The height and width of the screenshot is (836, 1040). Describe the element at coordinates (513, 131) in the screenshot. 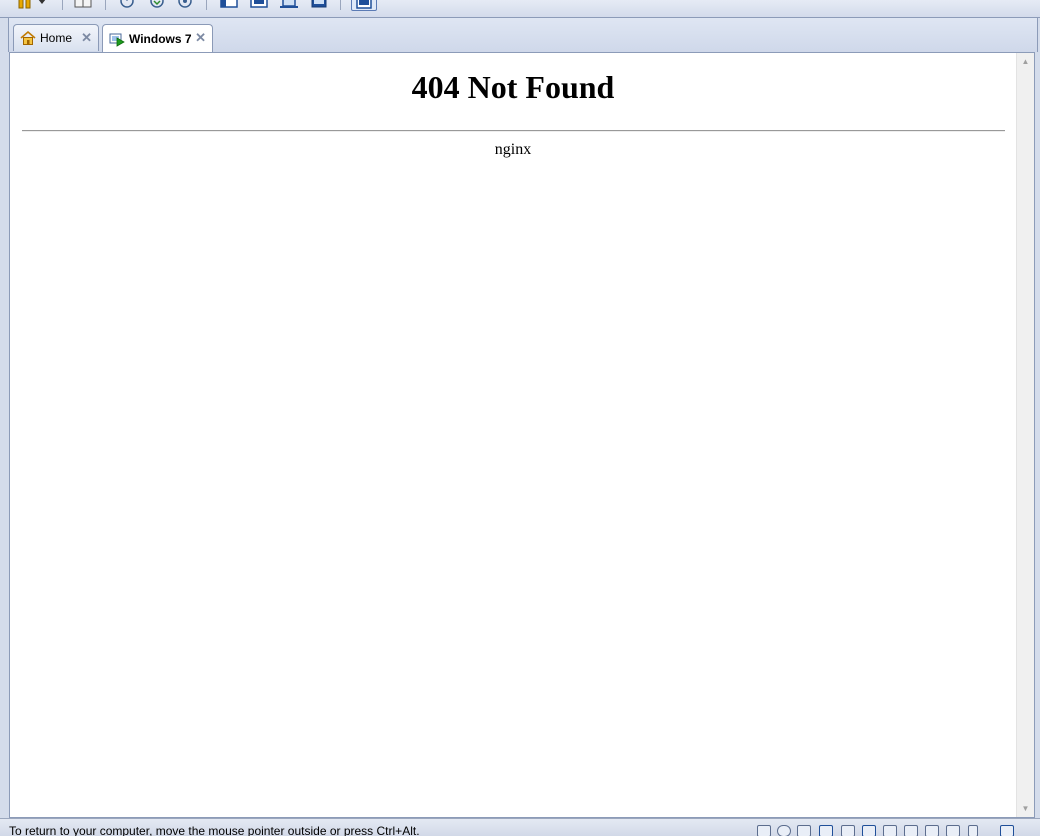

I see `divider` at that location.